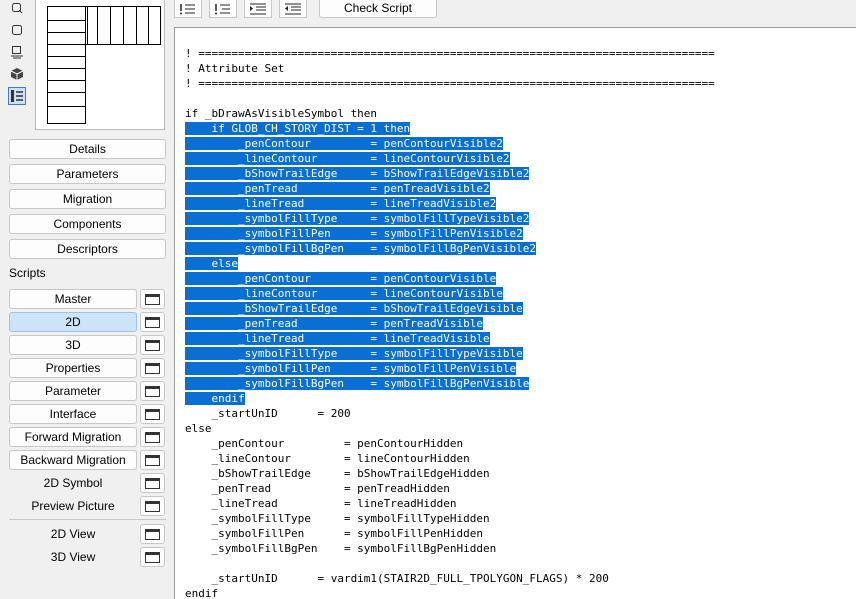  I want to click on indent-button, so click(258, 9).